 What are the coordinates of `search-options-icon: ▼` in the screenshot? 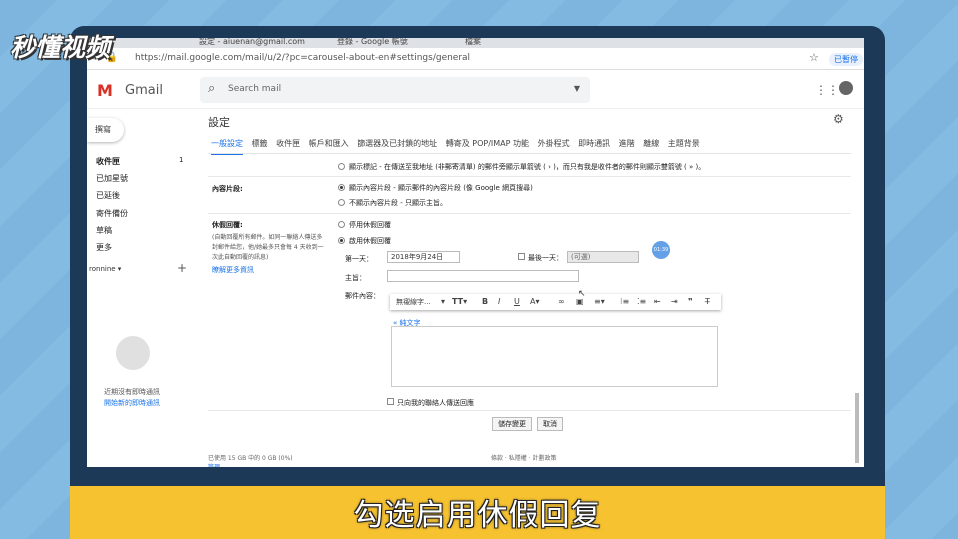 It's located at (577, 88).